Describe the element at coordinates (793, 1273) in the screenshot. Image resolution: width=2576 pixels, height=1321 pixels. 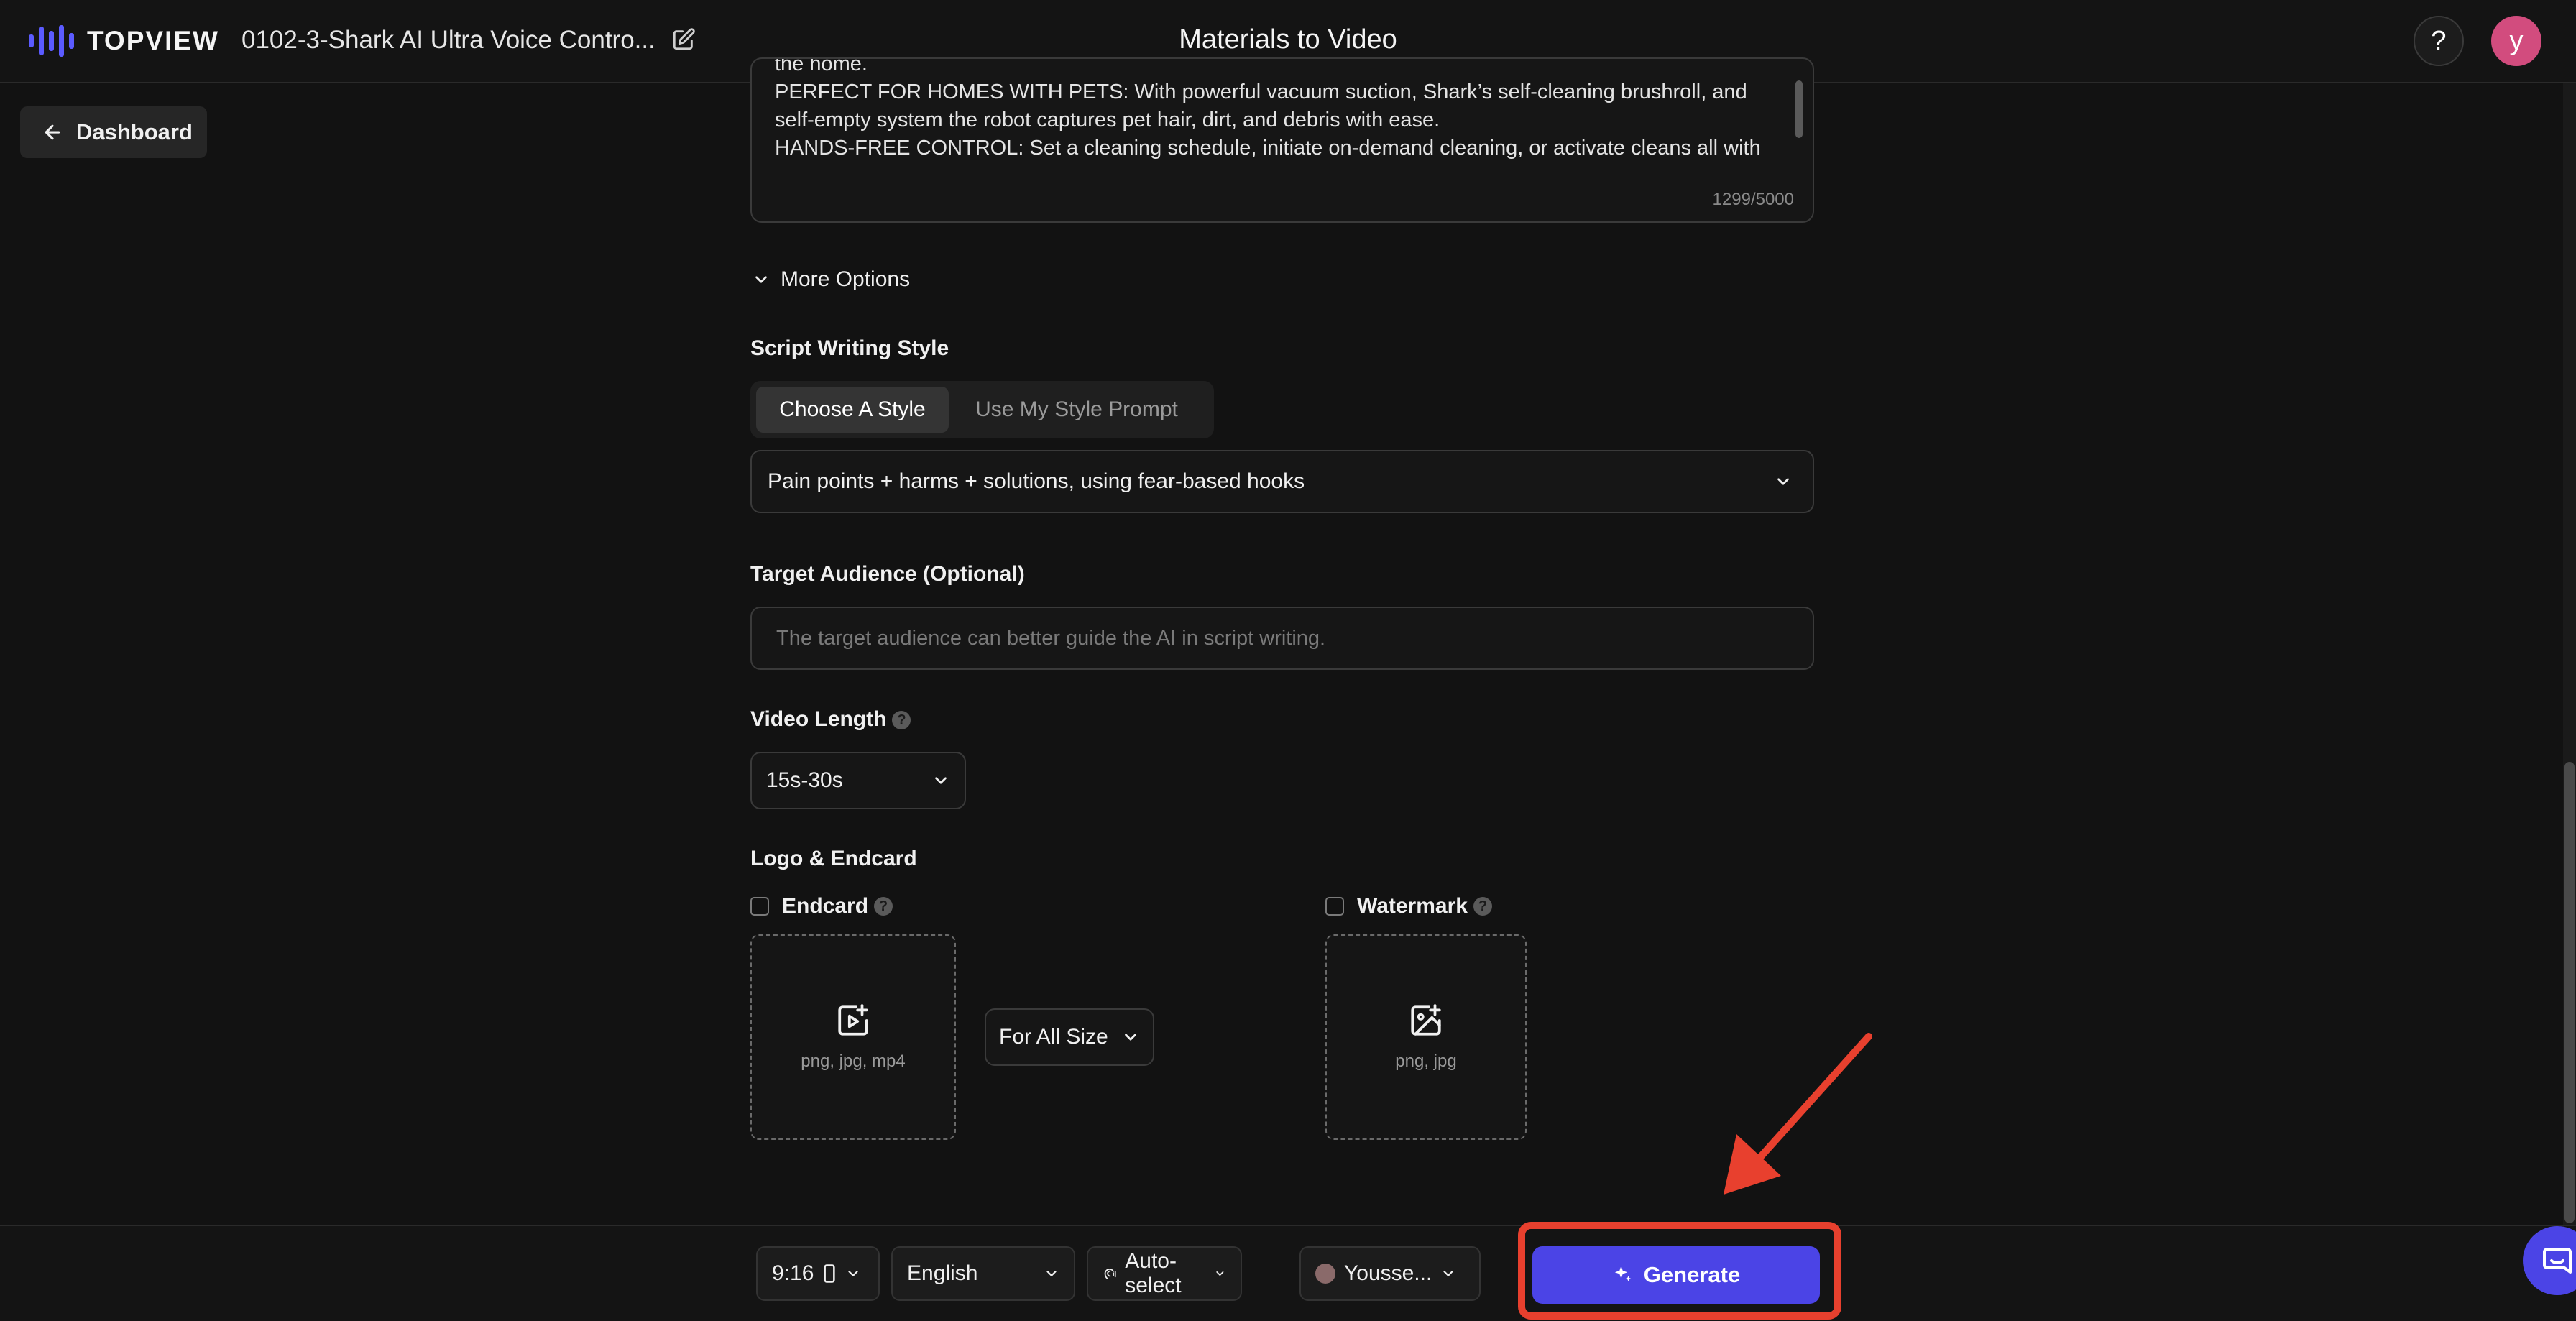
I see `aspect-ratio-value: 9:16` at that location.